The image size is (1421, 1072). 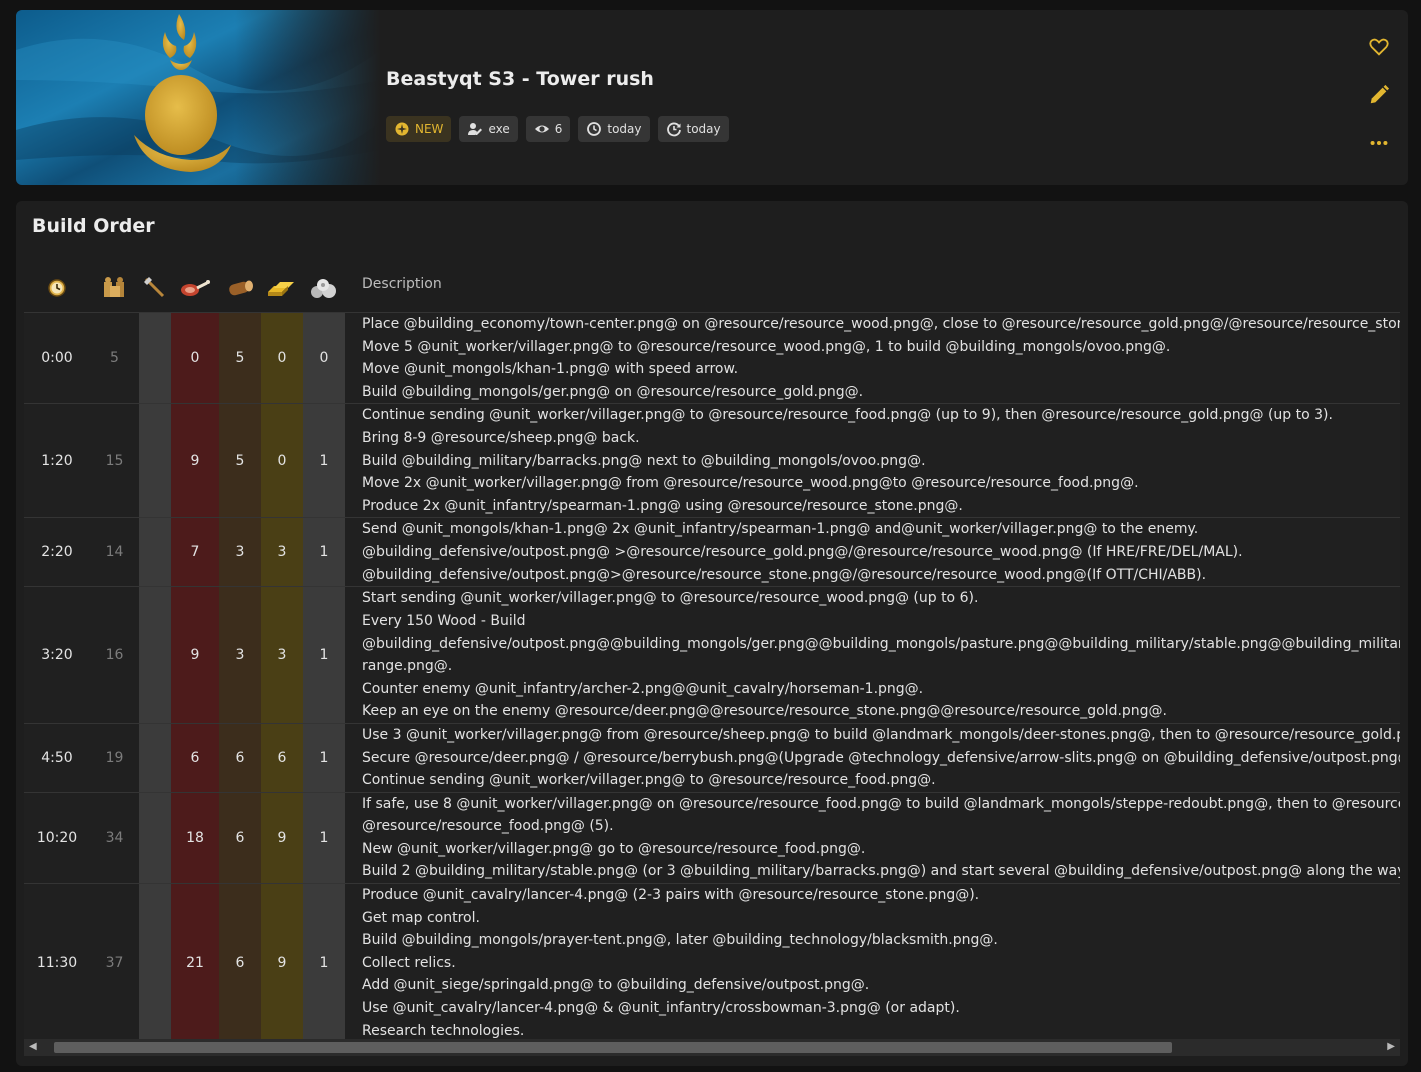 I want to click on step-population: 14, so click(x=114, y=552).